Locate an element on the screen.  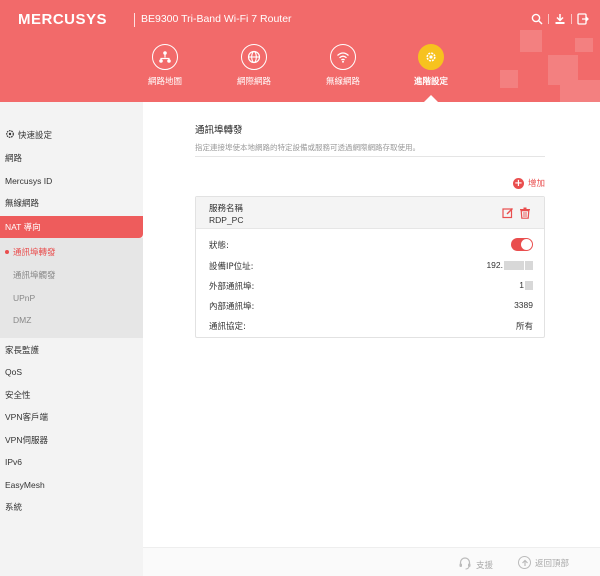
submenu-item-upnp: UPnP is located at coordinates (71, 298).